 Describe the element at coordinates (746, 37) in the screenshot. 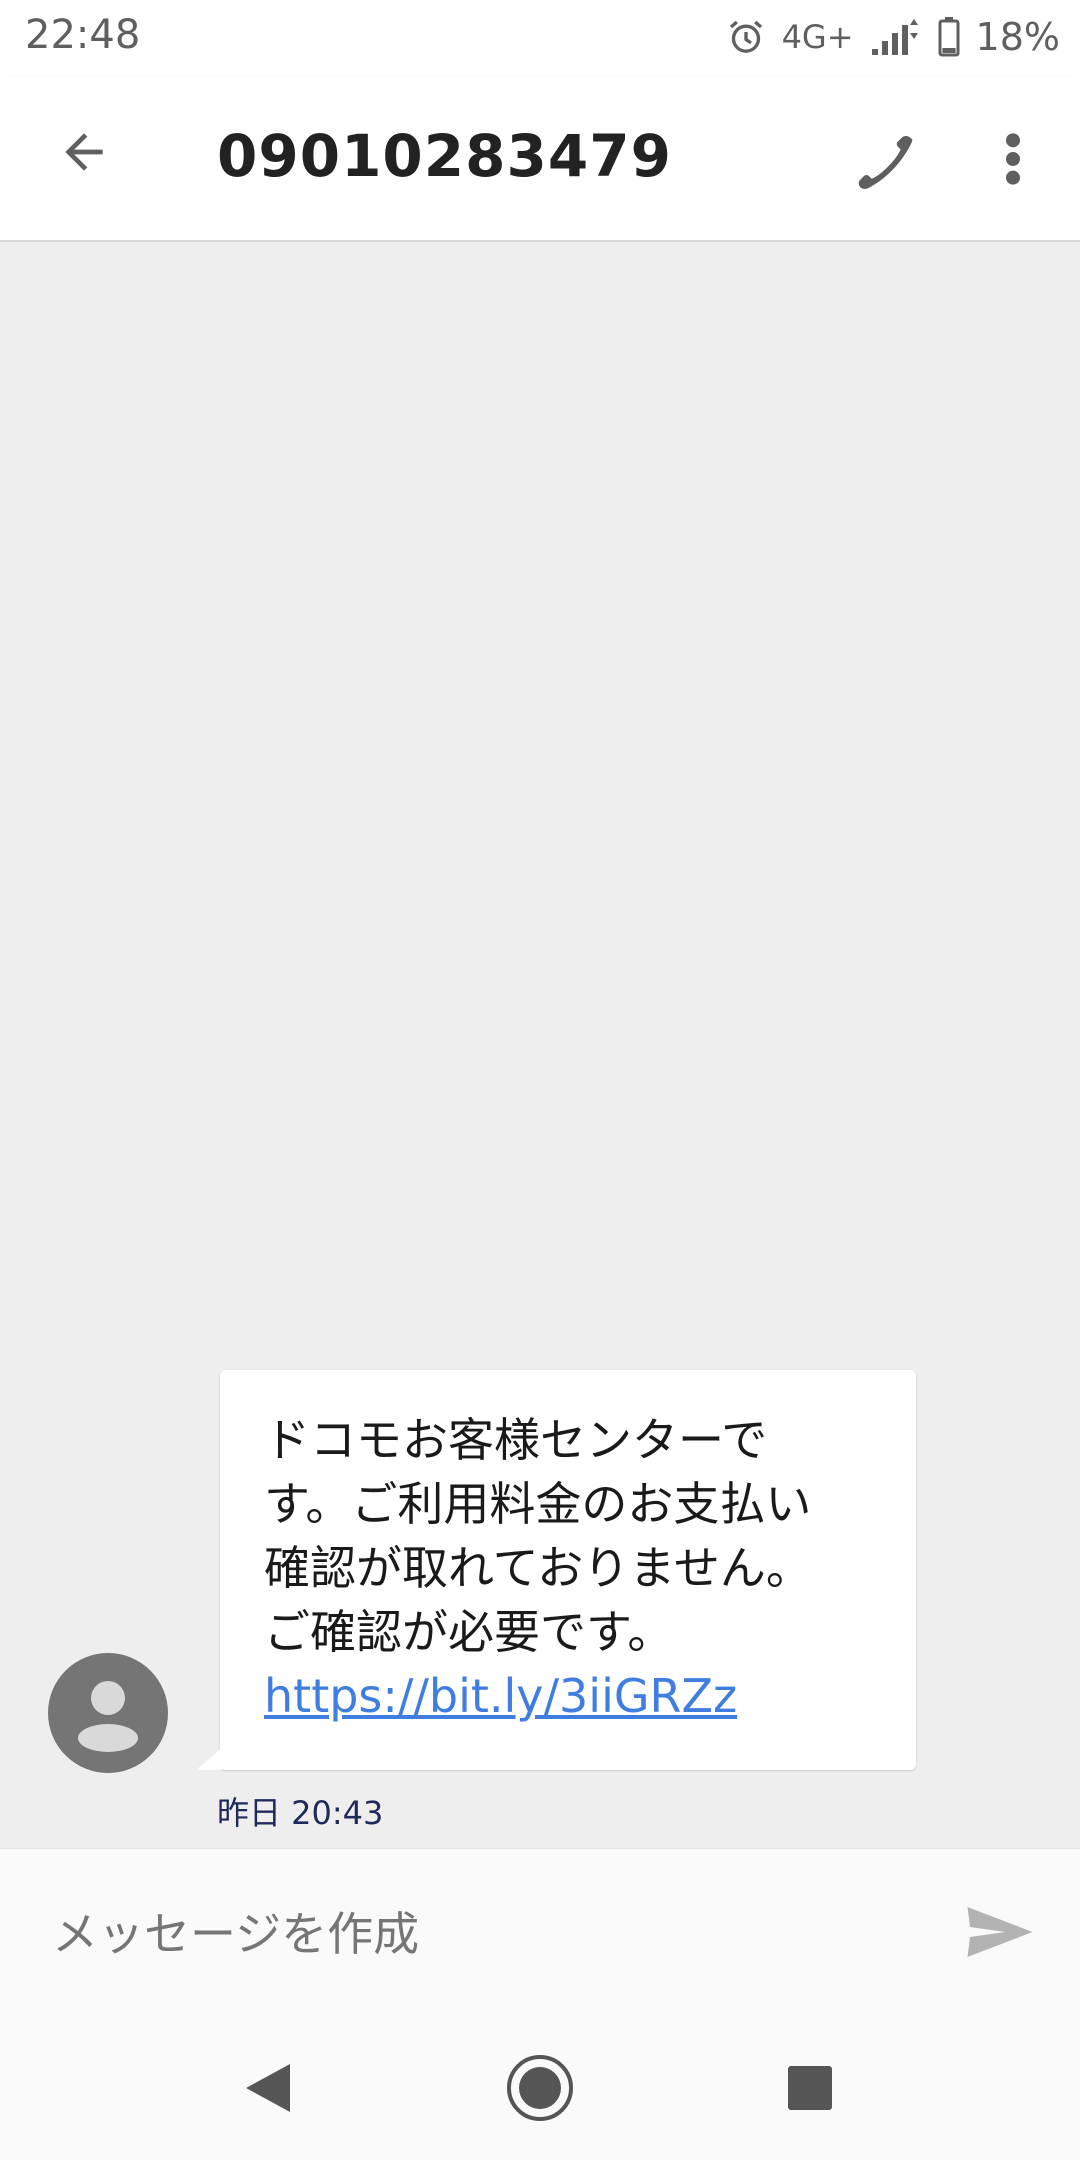

I see `alarm-icon` at that location.